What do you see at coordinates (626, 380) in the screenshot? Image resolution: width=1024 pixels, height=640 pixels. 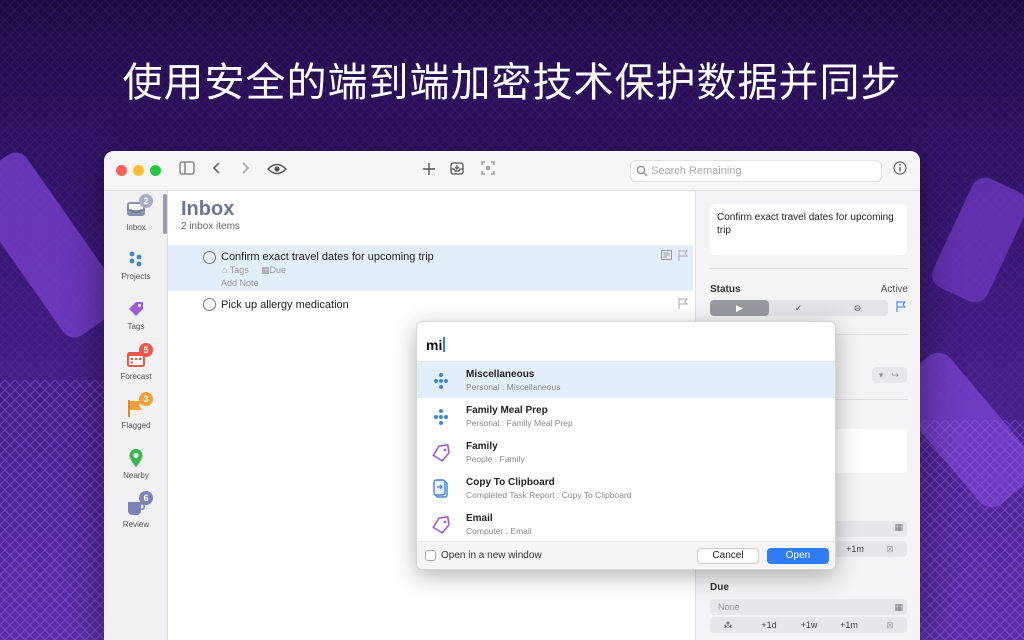 I see `result-row: Miscellaneous Personal : Miscellaneous` at bounding box center [626, 380].